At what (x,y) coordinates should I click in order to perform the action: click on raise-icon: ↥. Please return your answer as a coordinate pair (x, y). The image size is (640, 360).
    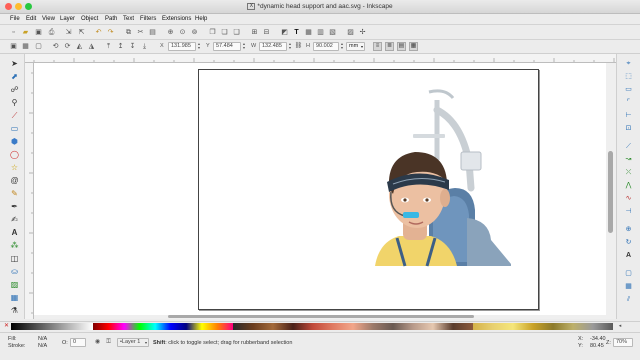
    Looking at the image, I should click on (120, 46).